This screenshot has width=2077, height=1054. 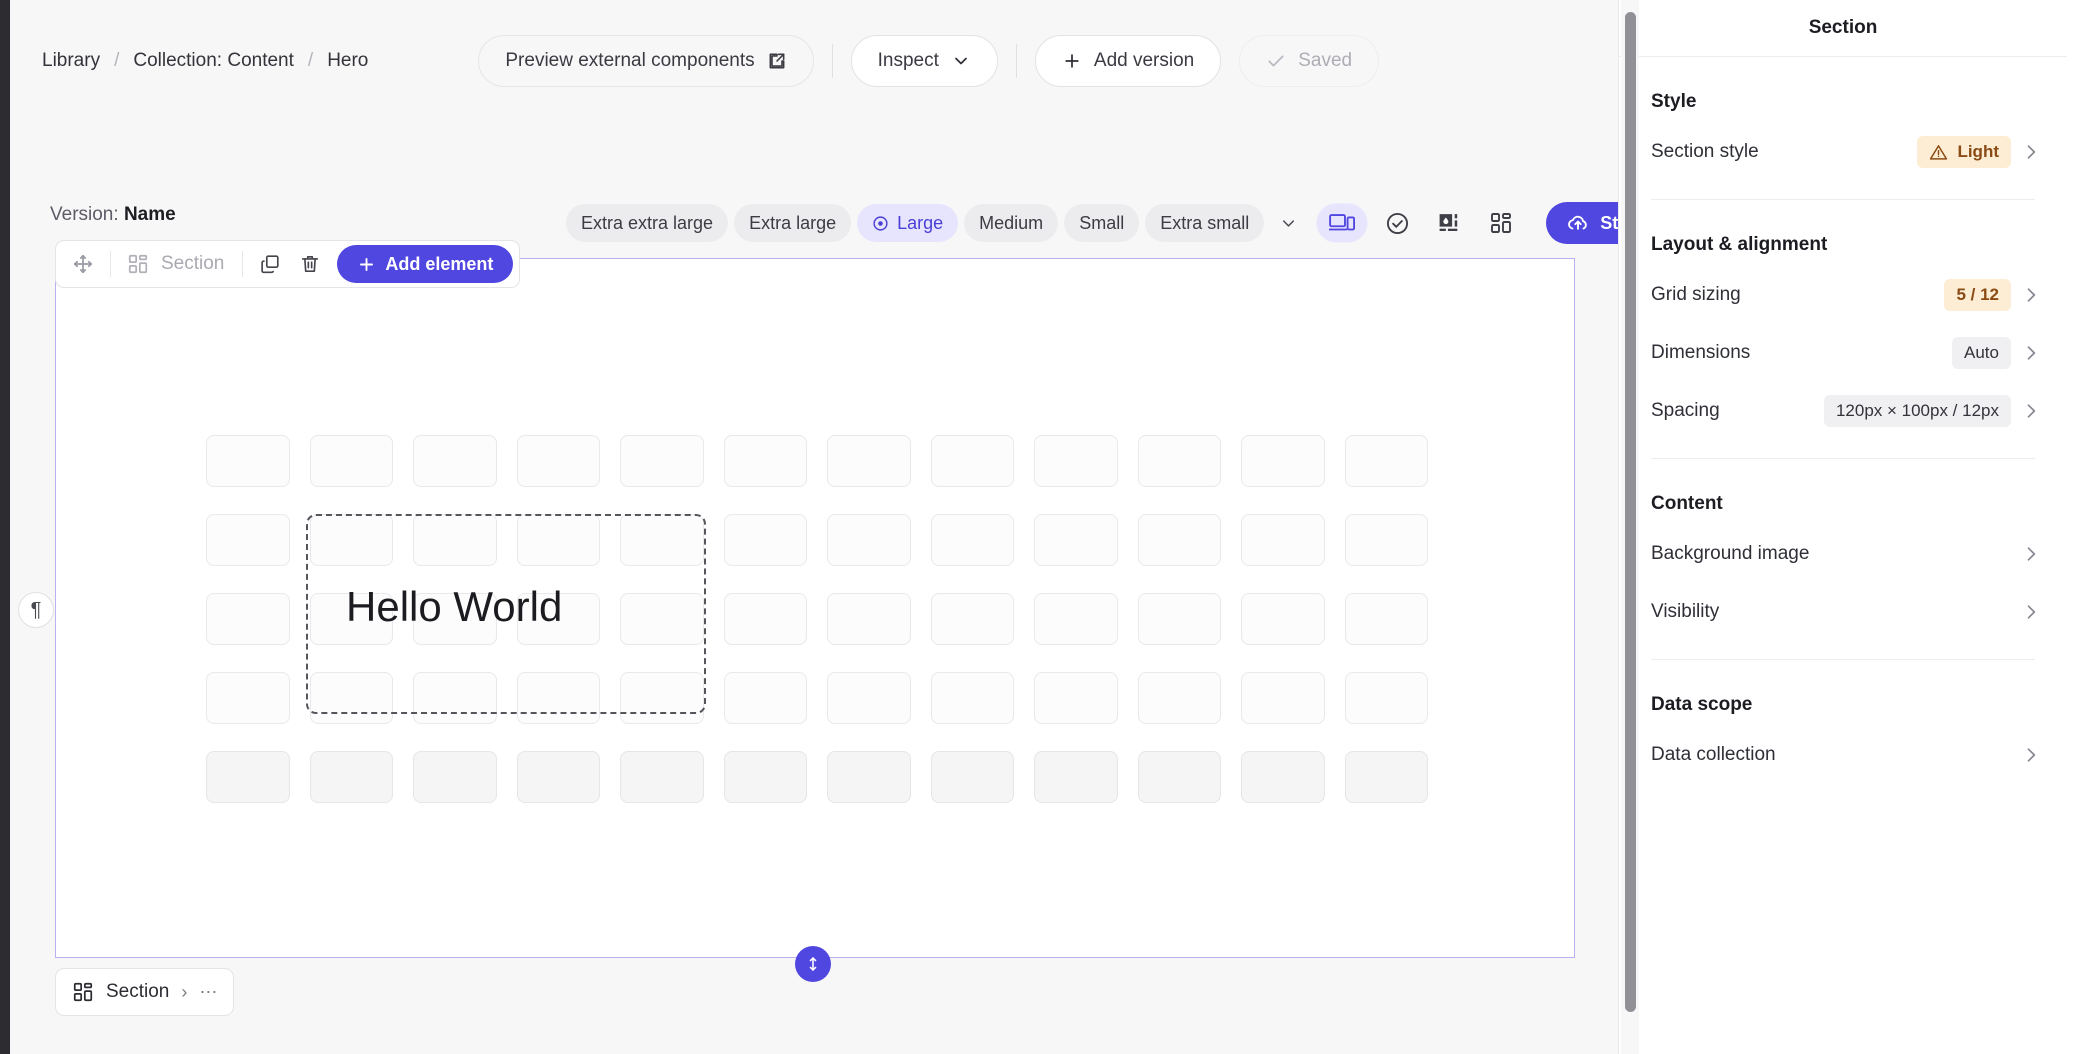 What do you see at coordinates (1288, 223) in the screenshot?
I see `breakpoint-more-chevron-down-icon` at bounding box center [1288, 223].